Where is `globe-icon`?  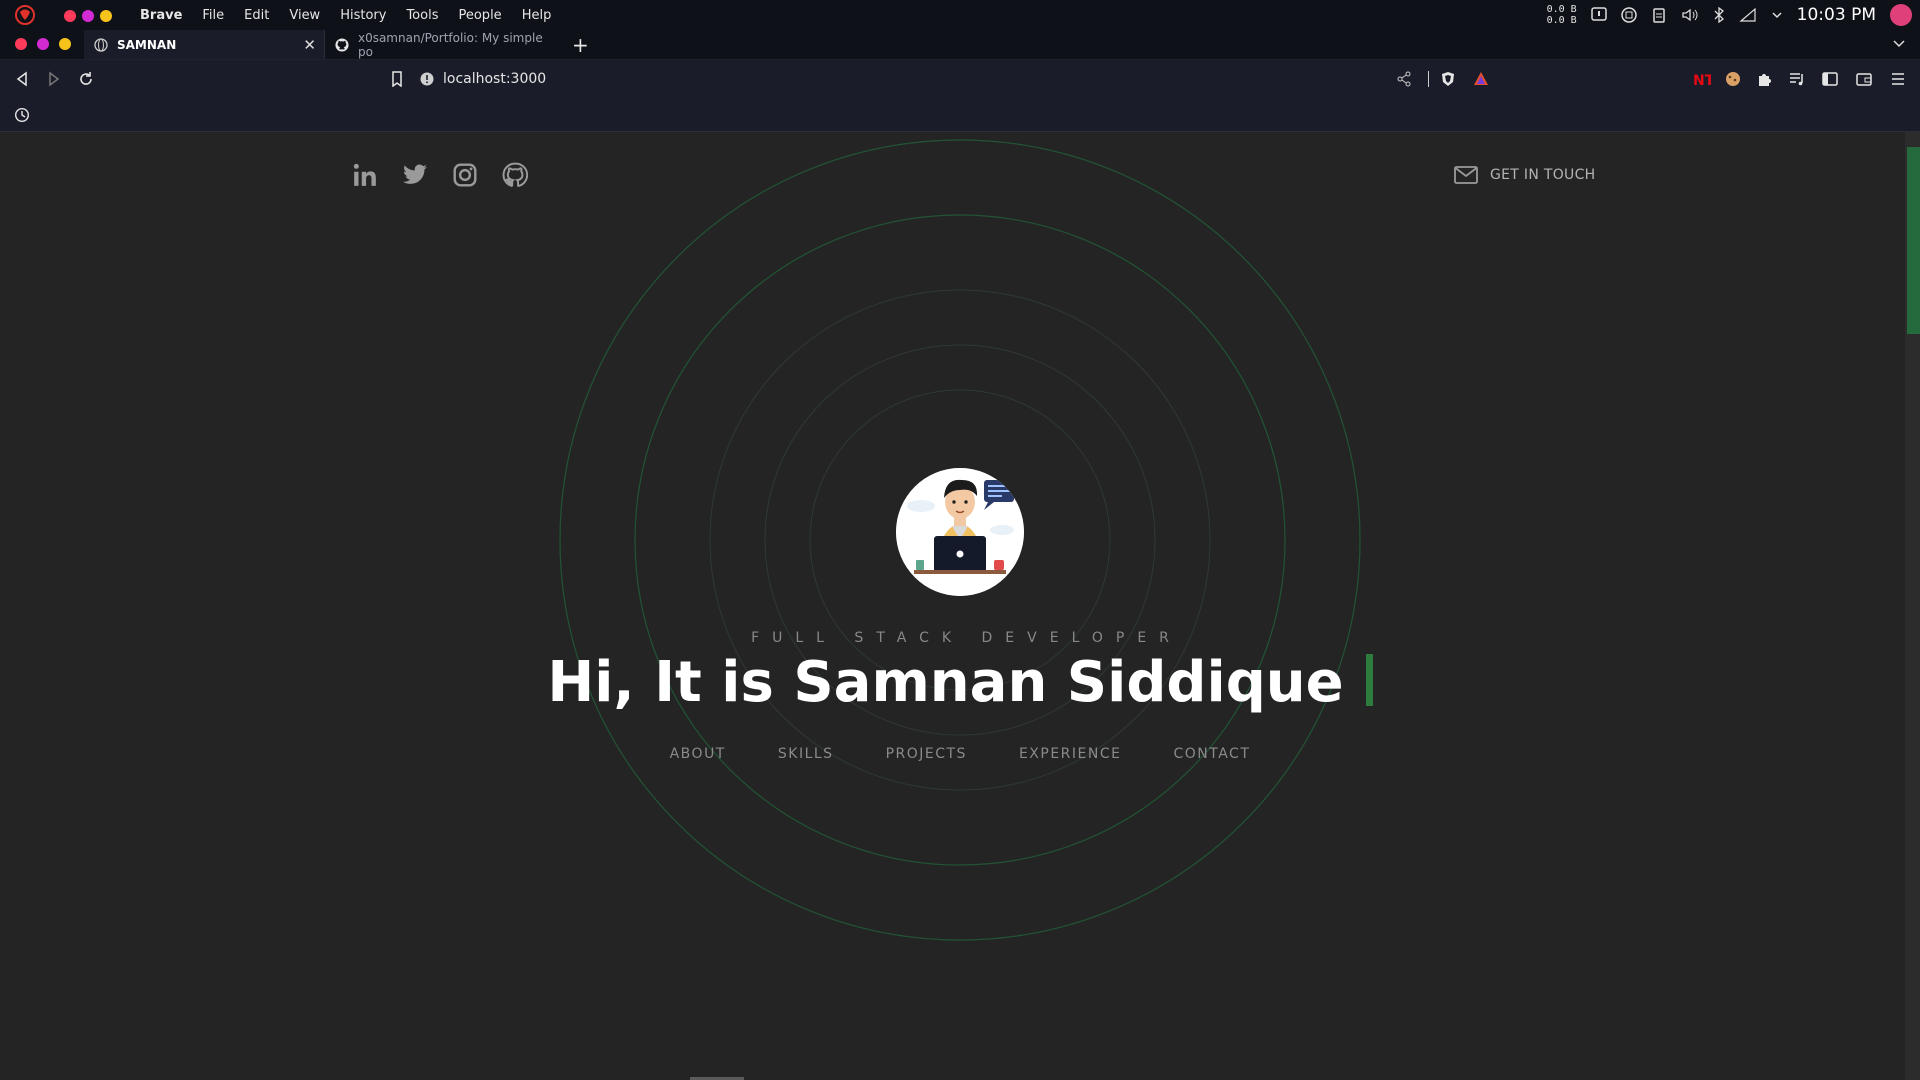 globe-icon is located at coordinates (101, 44).